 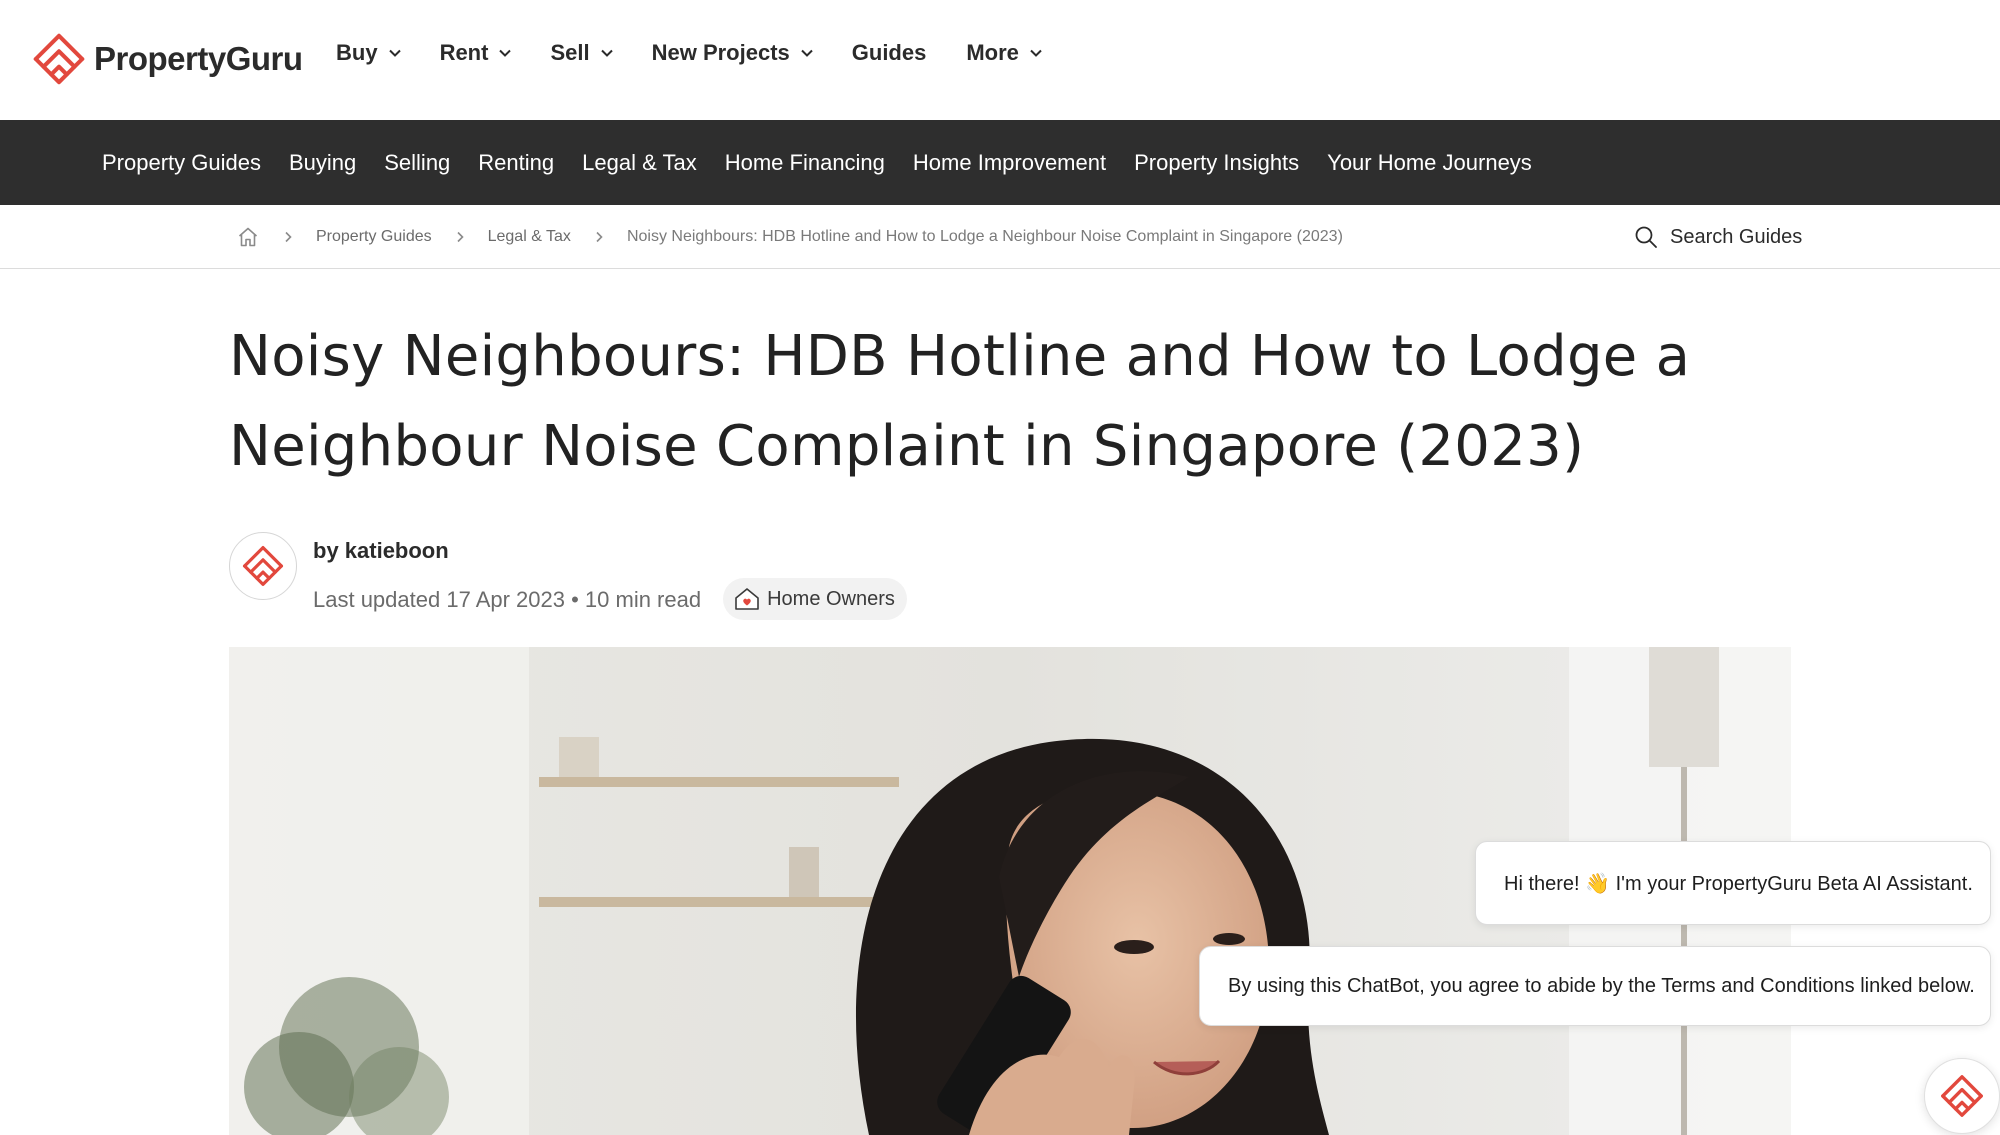 I want to click on search-guides-button: Search Guides, so click(x=1718, y=237).